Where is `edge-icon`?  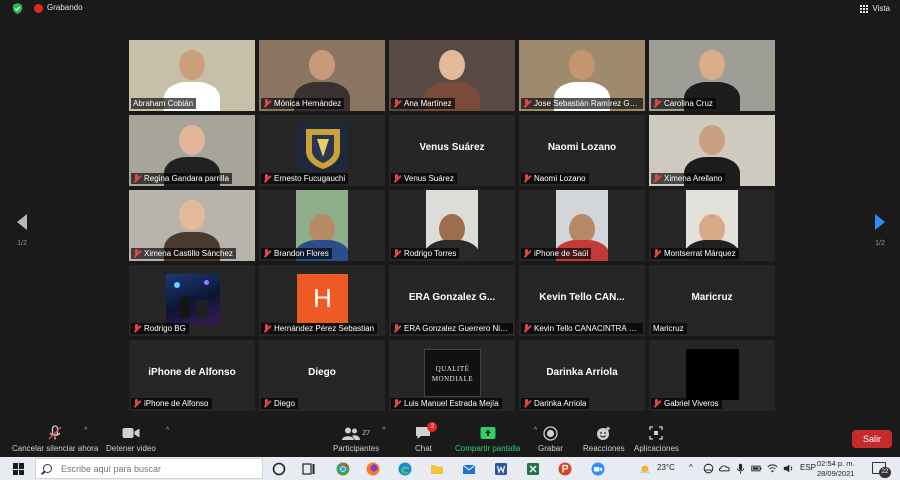 edge-icon is located at coordinates (405, 469).